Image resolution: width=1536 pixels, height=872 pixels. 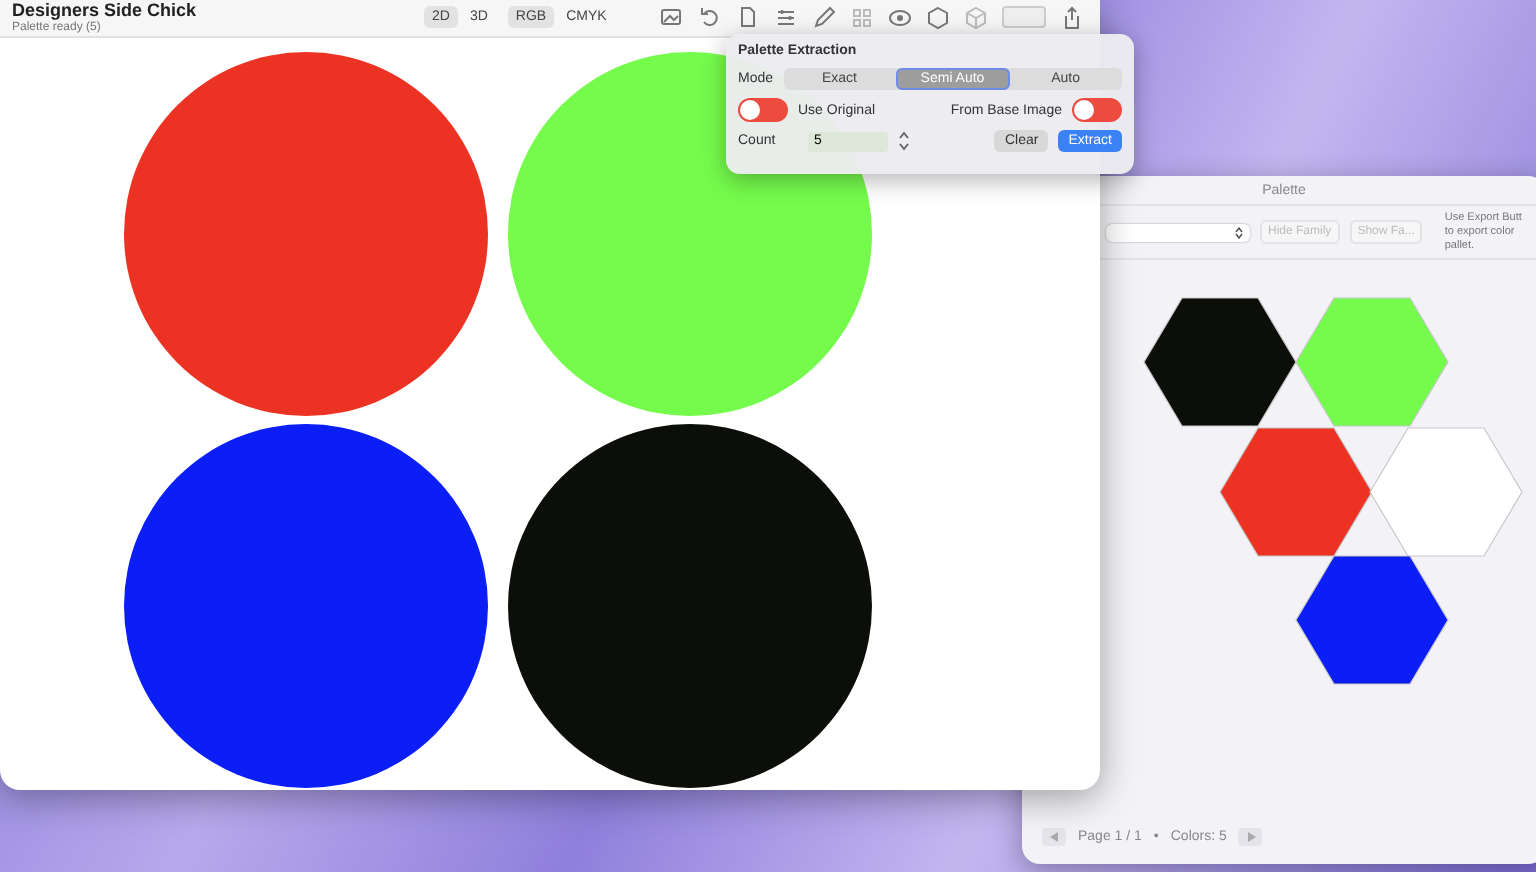 I want to click on eye-icon, so click(x=900, y=17).